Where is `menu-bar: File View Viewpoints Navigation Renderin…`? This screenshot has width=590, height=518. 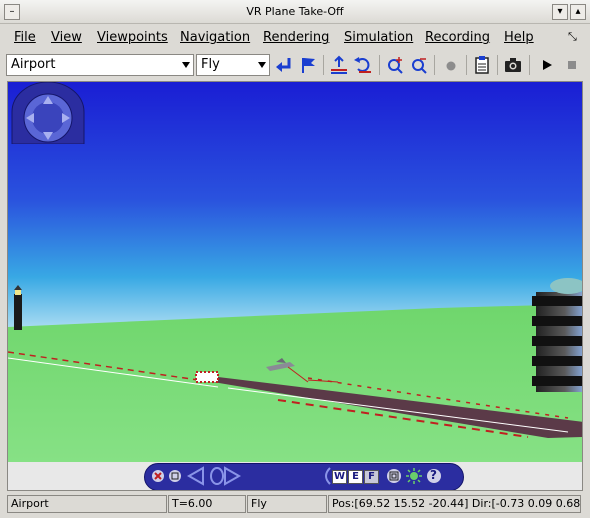 menu-bar: File View Viewpoints Navigation Renderin… is located at coordinates (295, 38).